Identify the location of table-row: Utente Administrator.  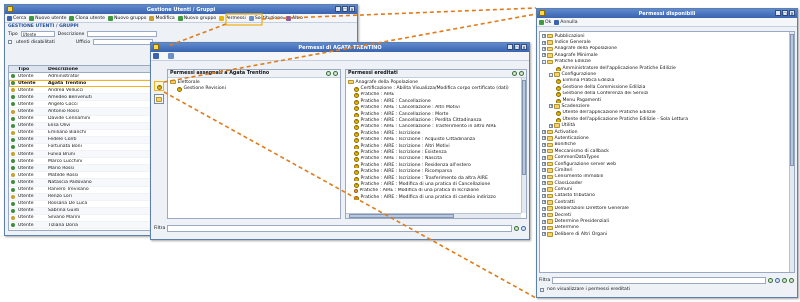
(80, 77).